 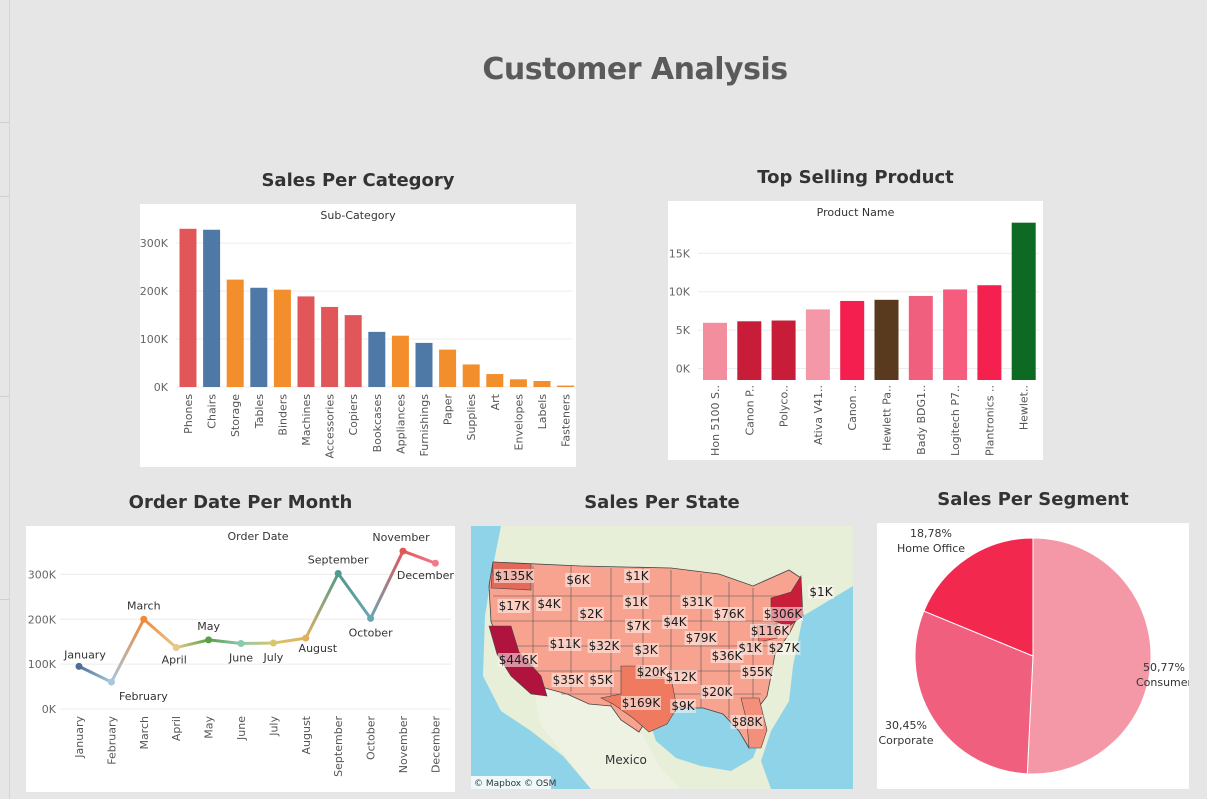 What do you see at coordinates (174, 660) in the screenshot?
I see `point-label: April` at bounding box center [174, 660].